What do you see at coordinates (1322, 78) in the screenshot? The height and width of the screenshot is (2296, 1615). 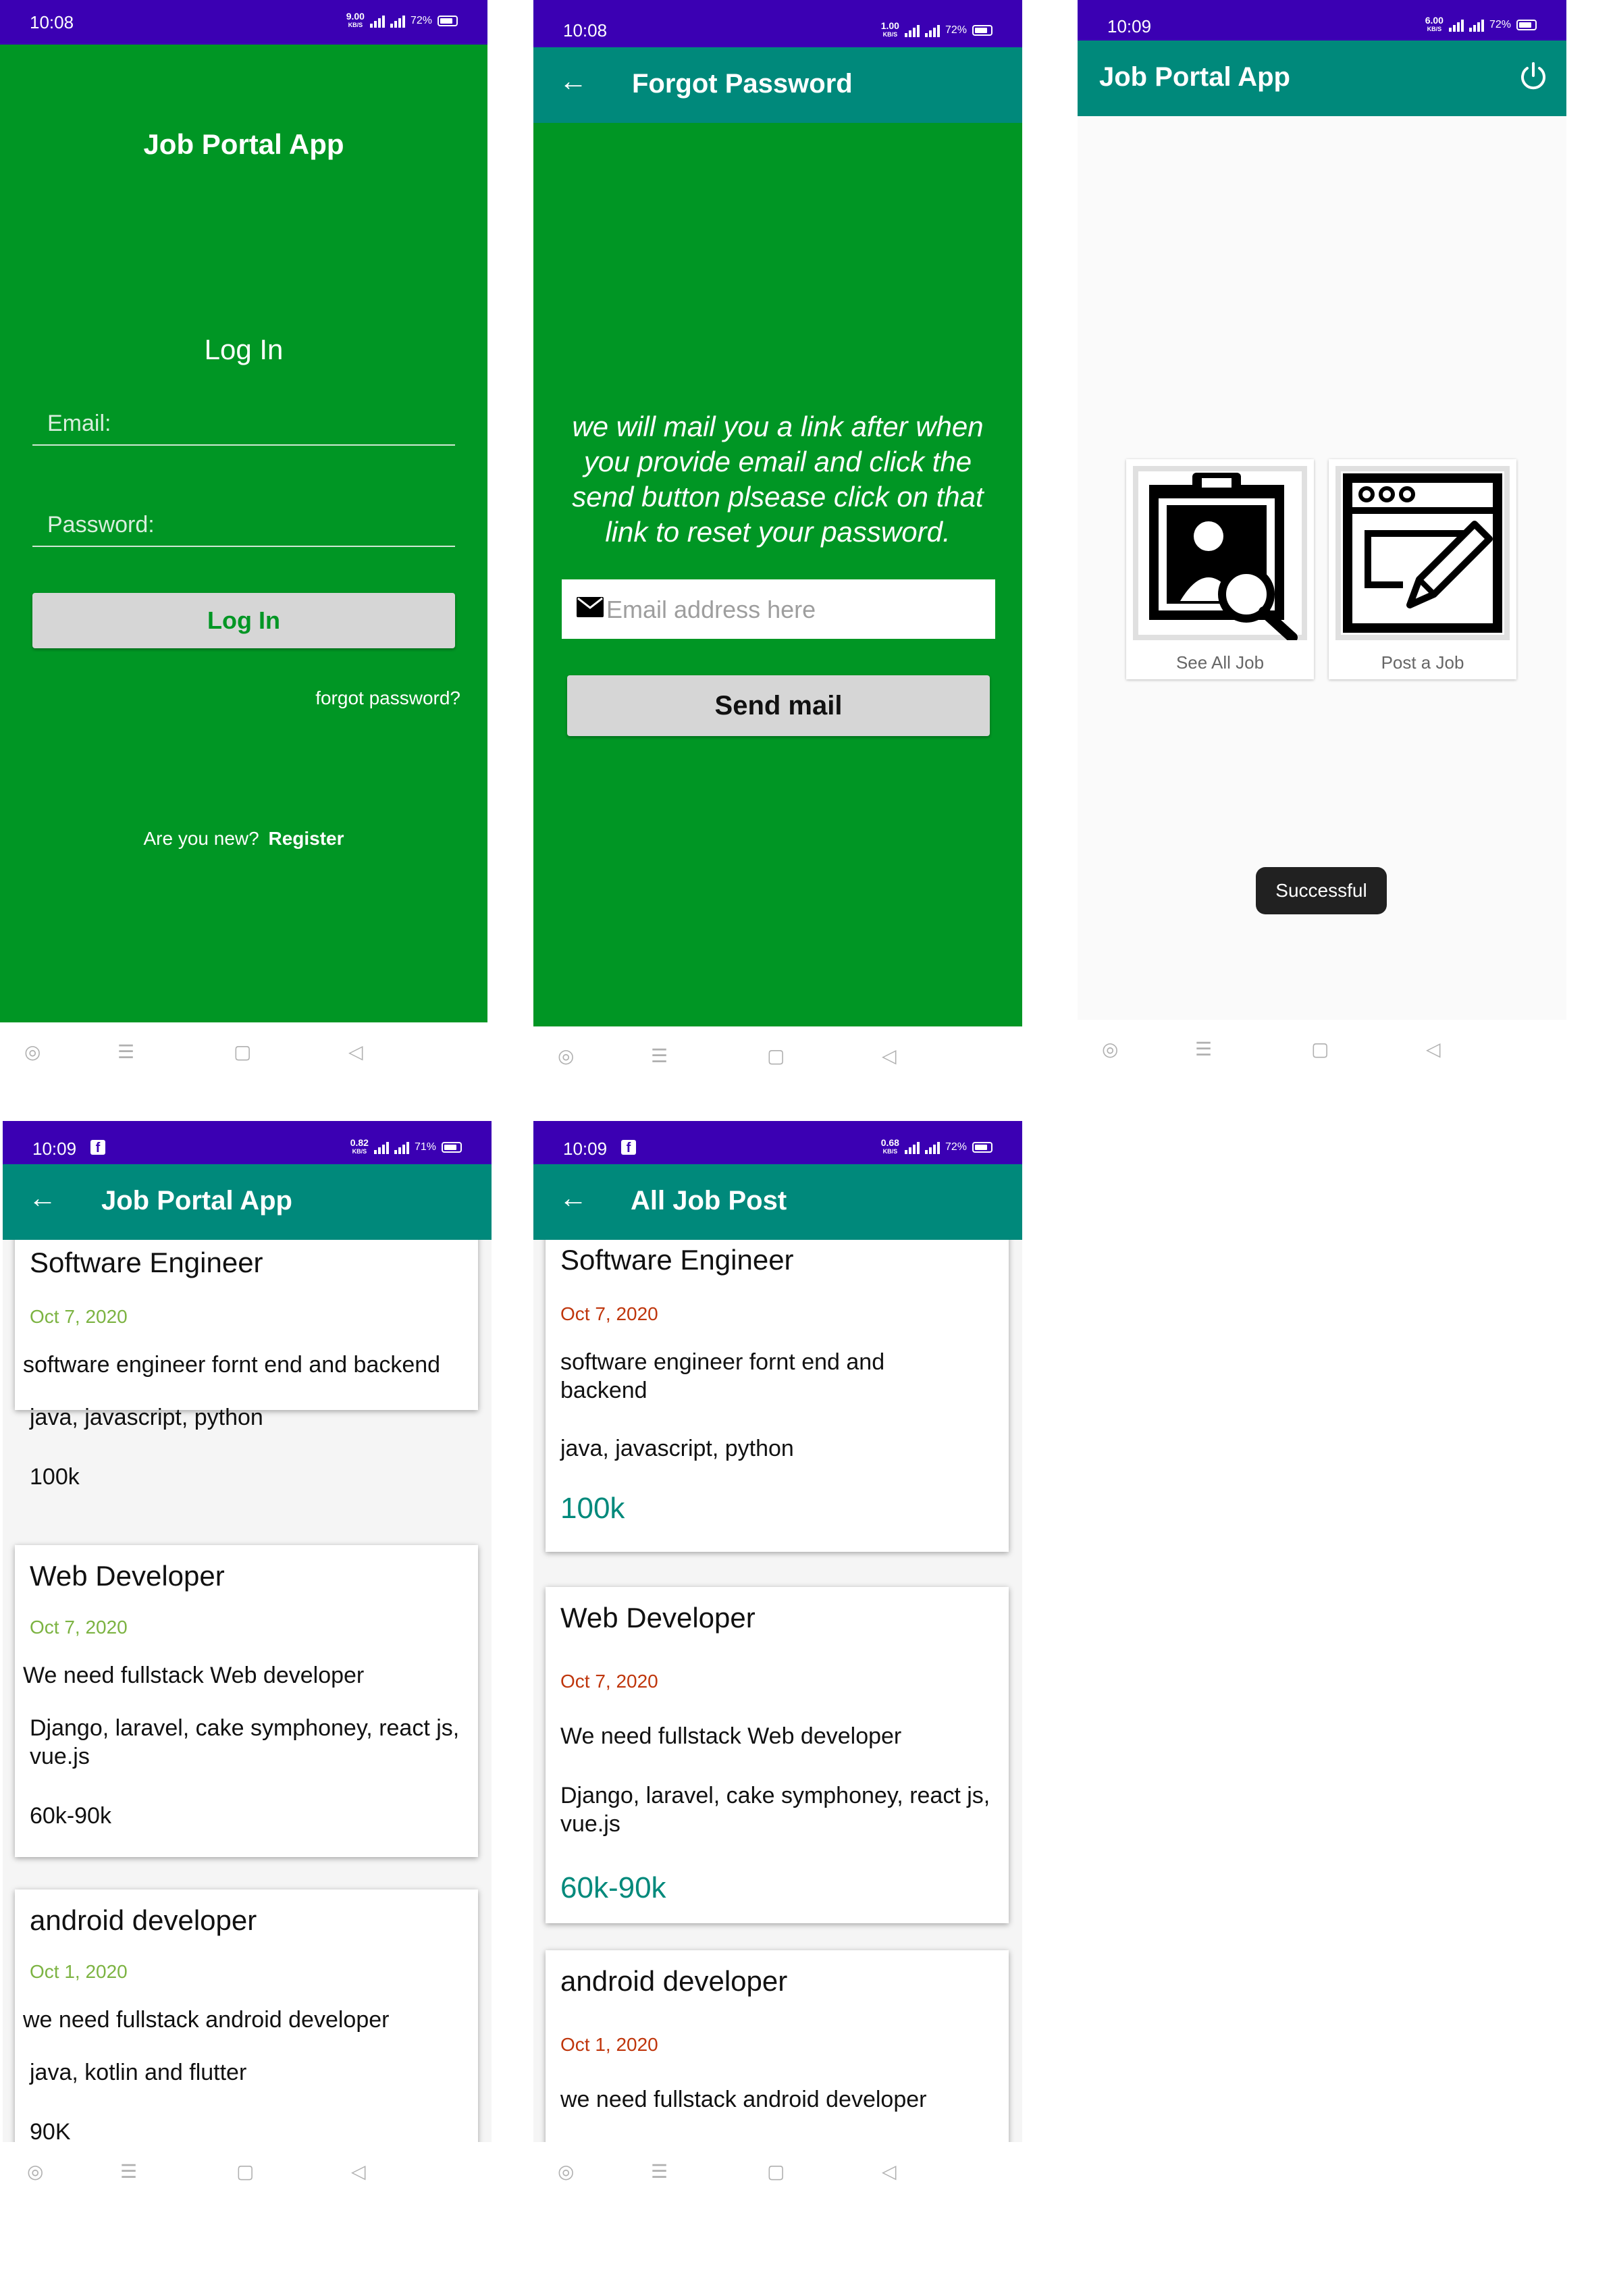 I see `app-bar: Job Portal App` at bounding box center [1322, 78].